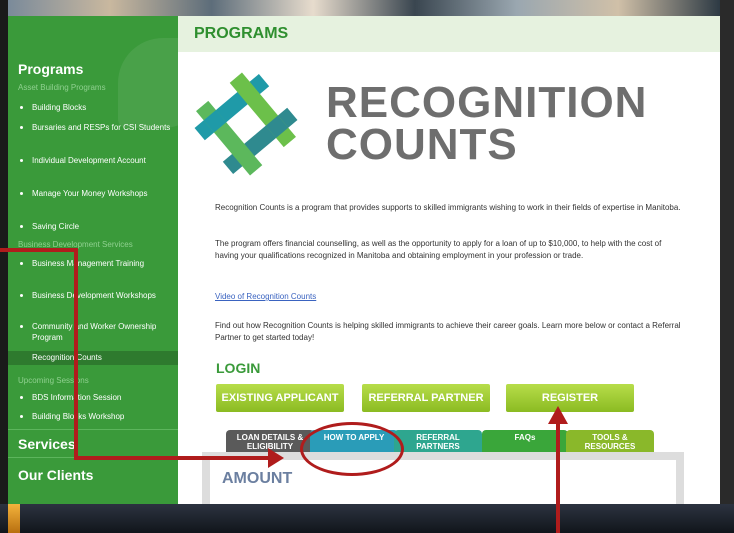 The image size is (734, 533). I want to click on annotation-arrow-left-vertical, so click(76, 354).